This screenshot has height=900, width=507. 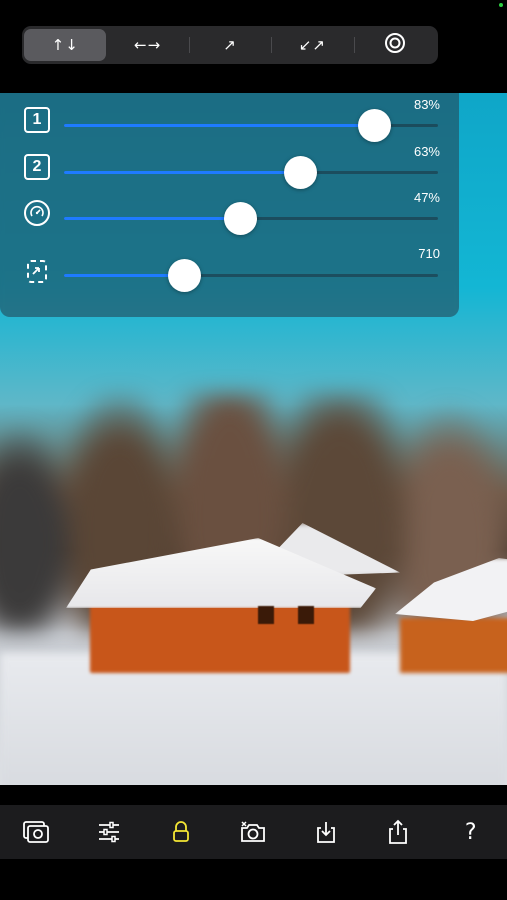 I want to click on share-button, so click(x=398, y=832).